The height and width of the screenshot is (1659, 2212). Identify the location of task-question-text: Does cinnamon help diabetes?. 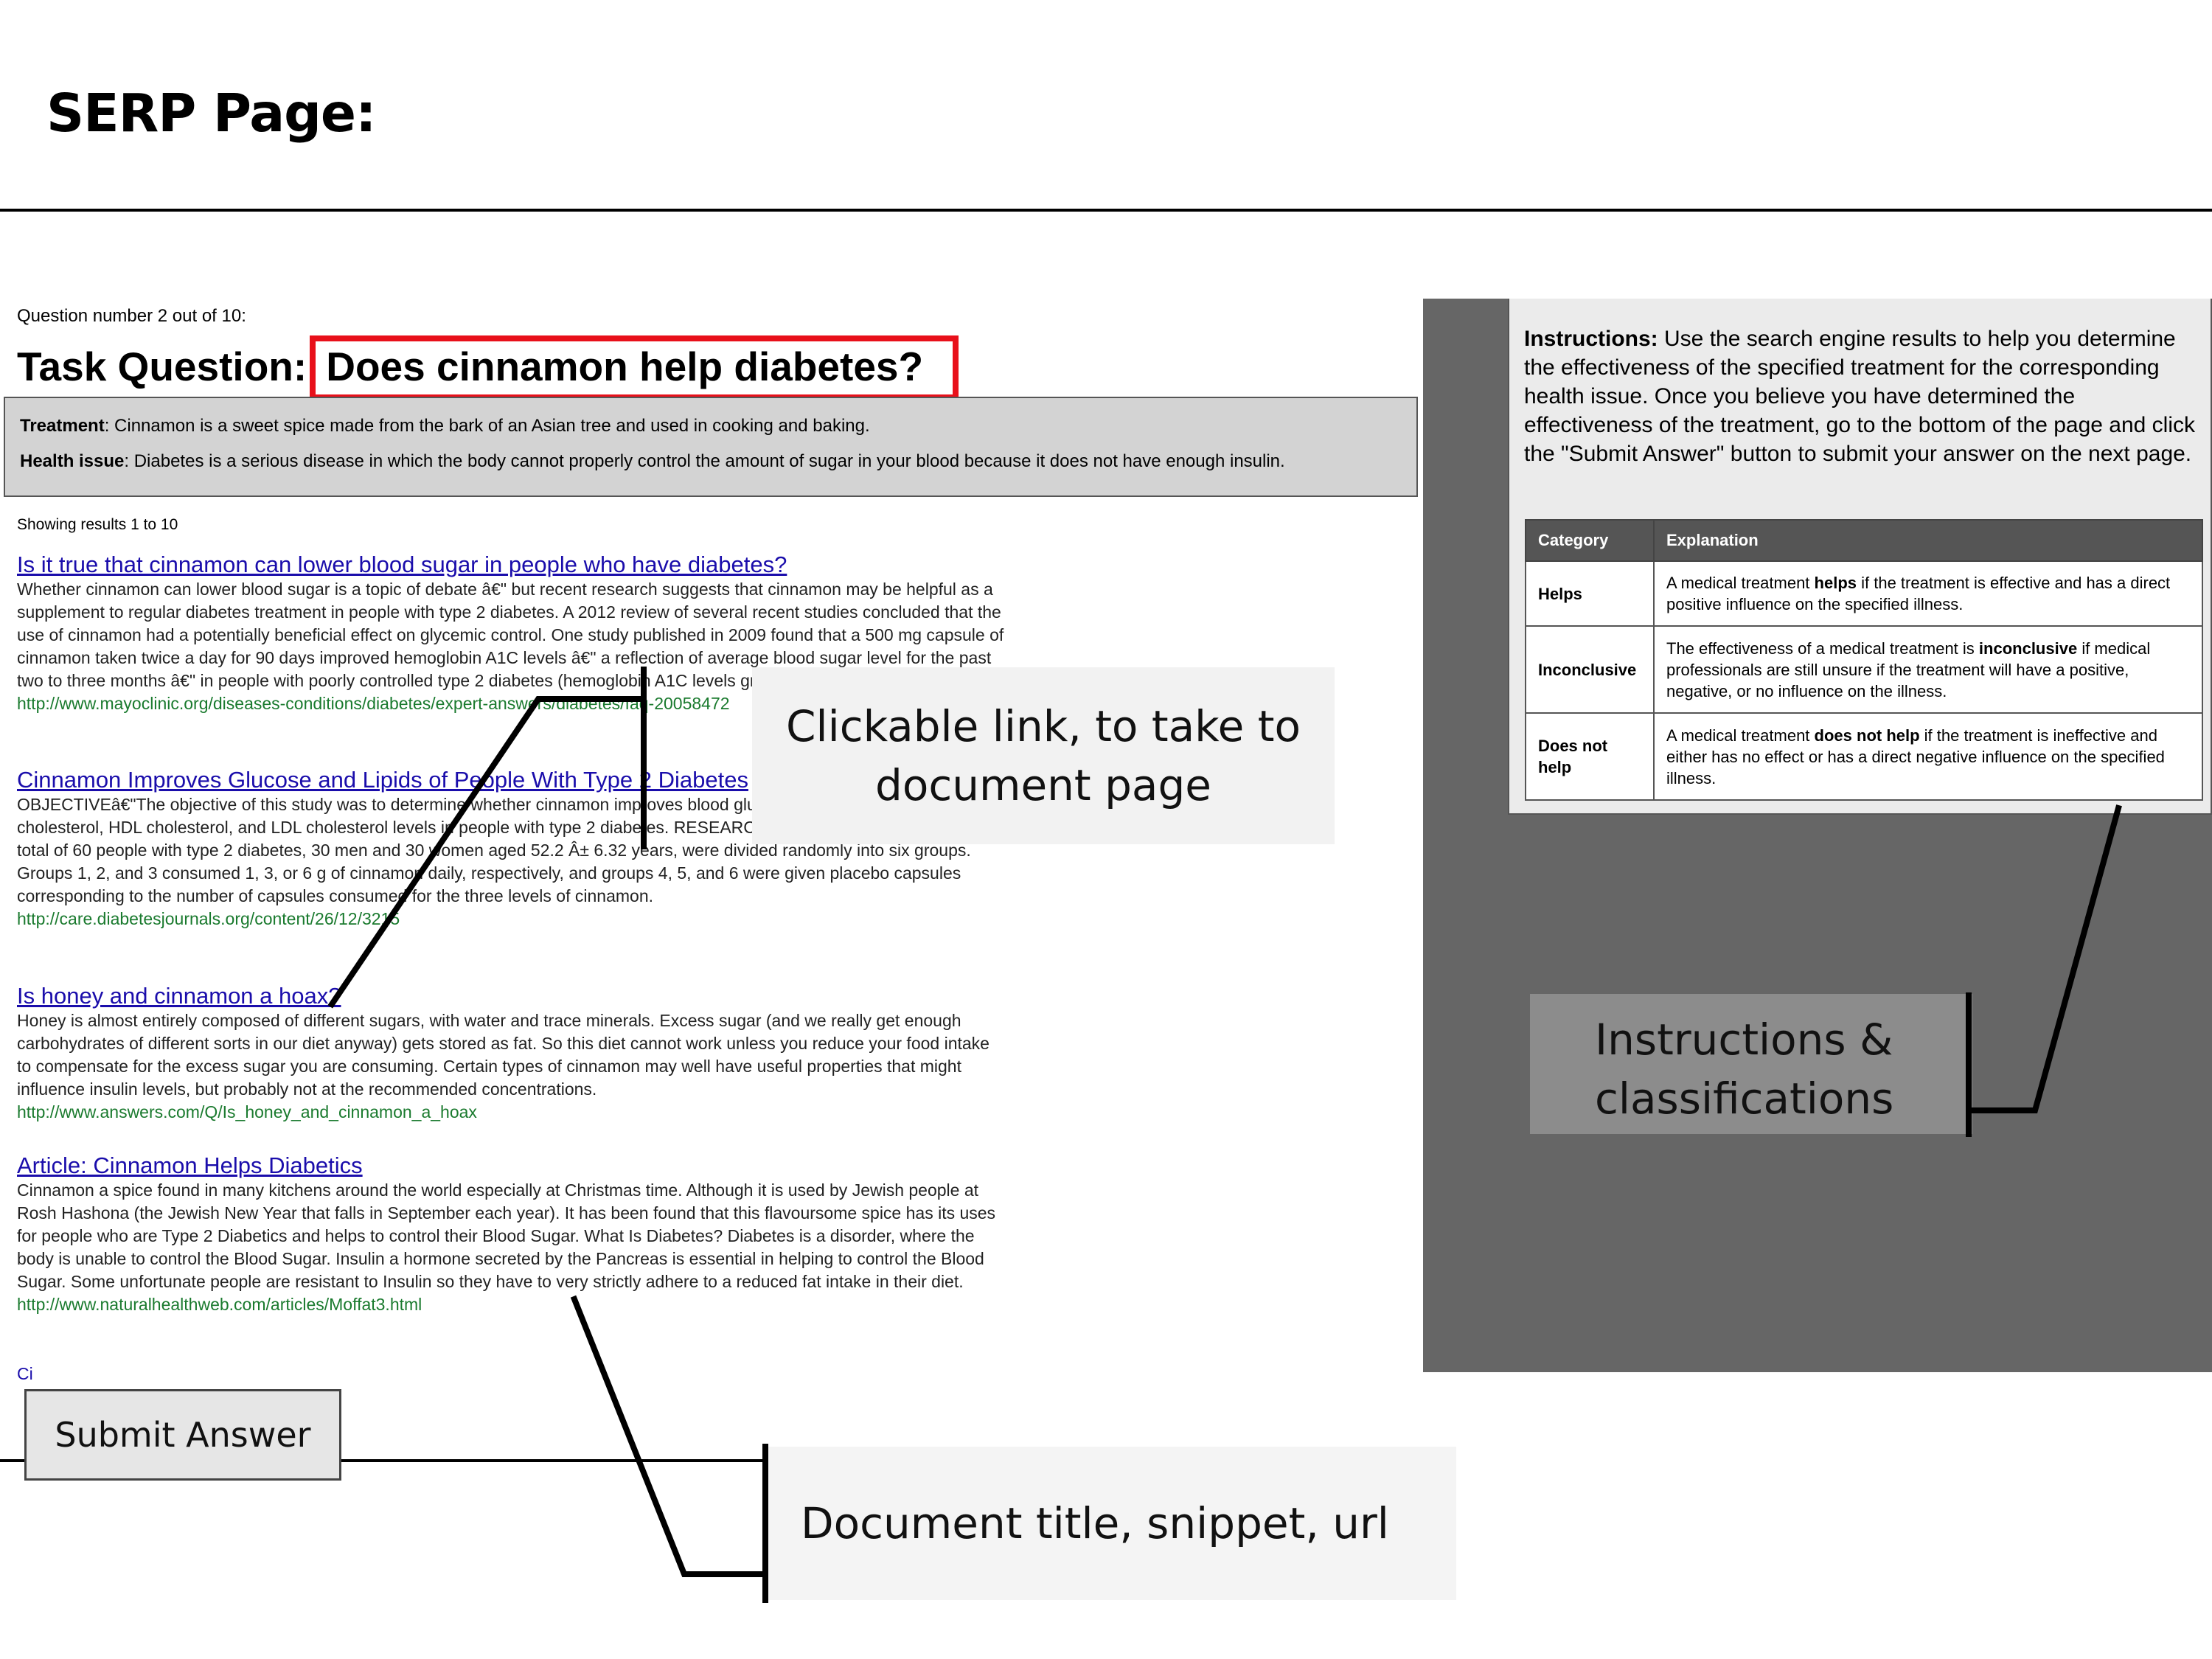
(634, 367).